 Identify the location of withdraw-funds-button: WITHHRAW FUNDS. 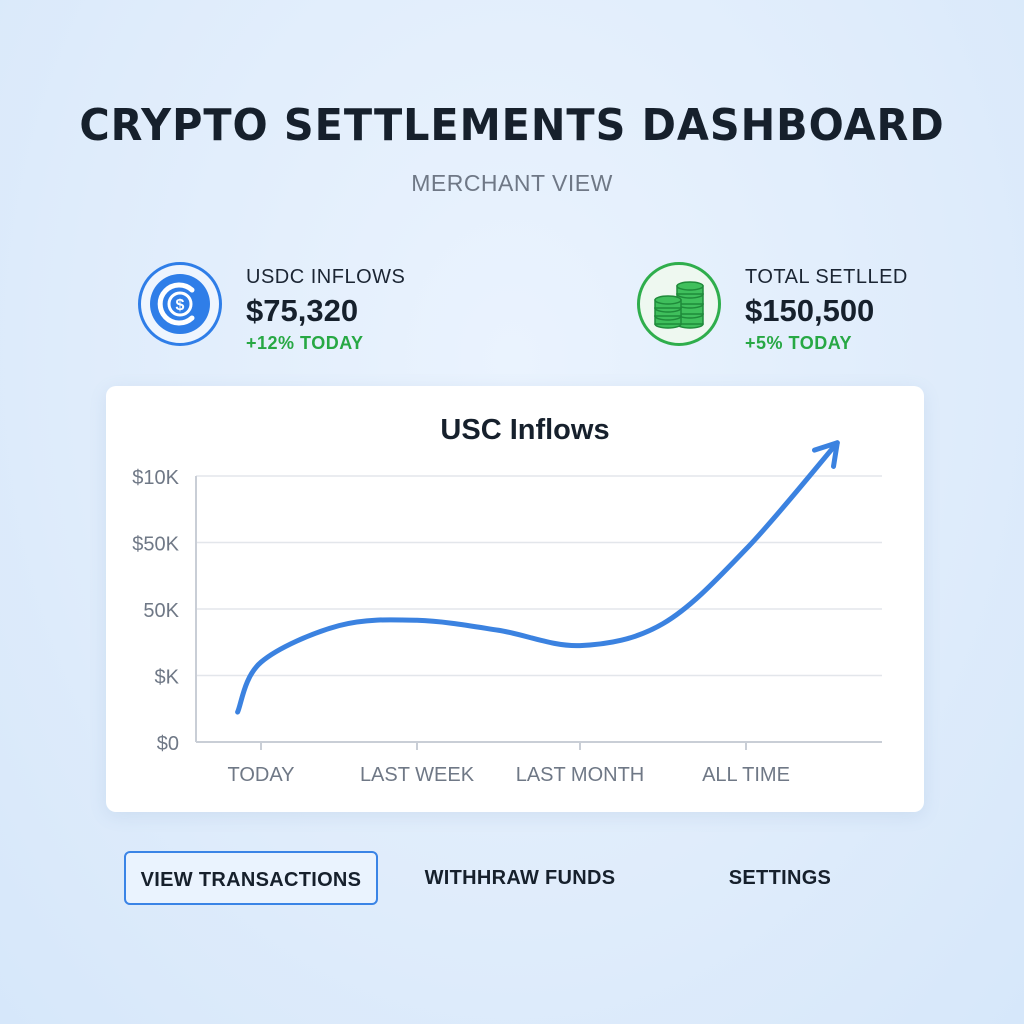
(520, 878).